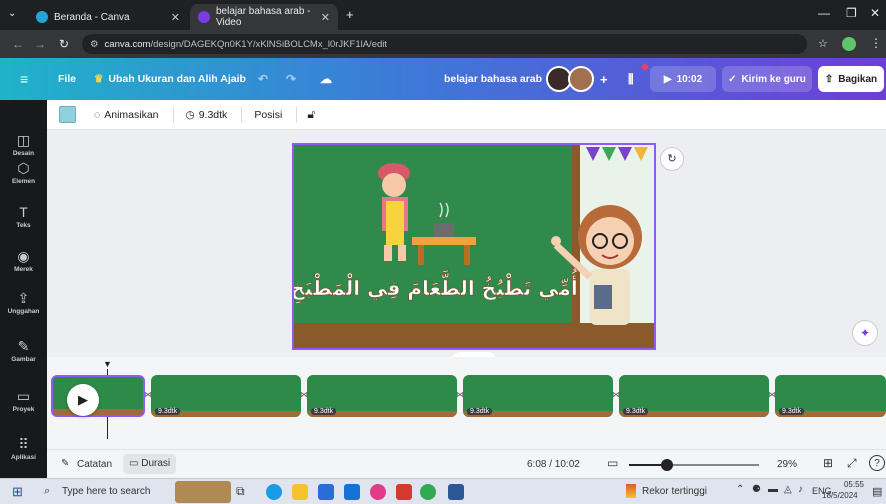 The image size is (886, 504). Describe the element at coordinates (106, 491) in the screenshot. I see `taskbar-search-field: Type here to search` at that location.